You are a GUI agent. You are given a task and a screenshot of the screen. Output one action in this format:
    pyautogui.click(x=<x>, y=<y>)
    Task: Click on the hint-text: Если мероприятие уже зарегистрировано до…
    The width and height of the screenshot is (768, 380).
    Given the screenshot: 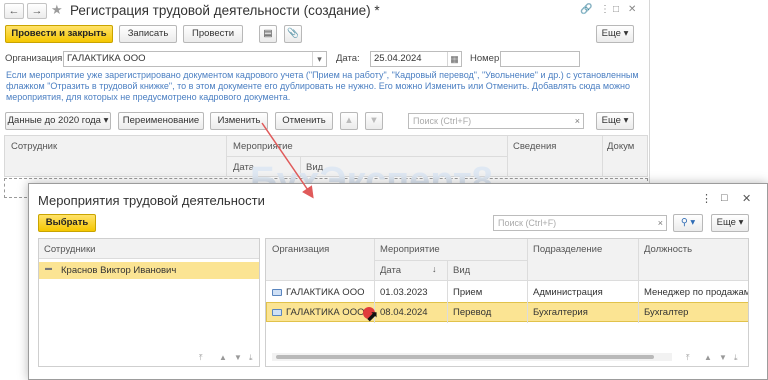 What is the action you would take?
    pyautogui.click(x=322, y=86)
    